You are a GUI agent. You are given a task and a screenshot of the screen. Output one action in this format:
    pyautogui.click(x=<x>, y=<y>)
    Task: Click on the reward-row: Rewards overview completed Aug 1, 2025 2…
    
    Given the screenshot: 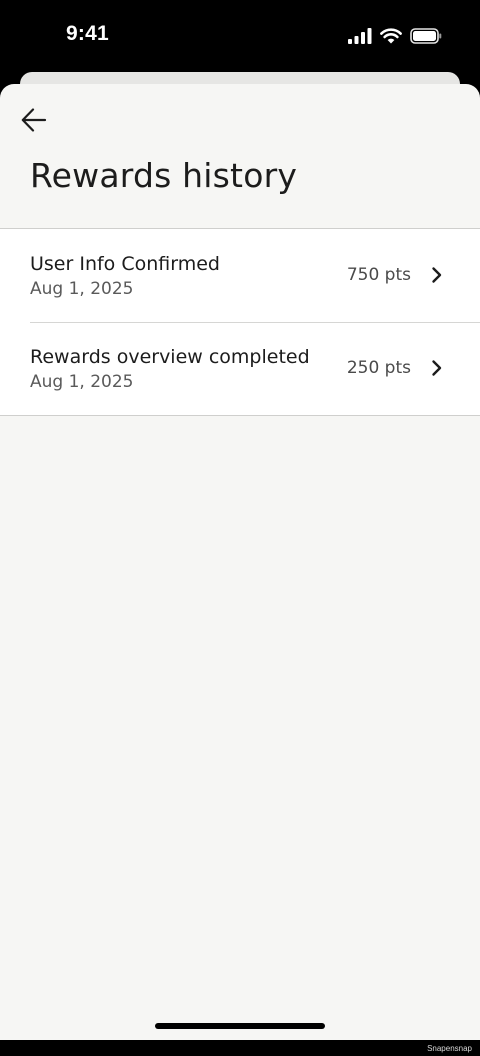 What is the action you would take?
    pyautogui.click(x=240, y=368)
    